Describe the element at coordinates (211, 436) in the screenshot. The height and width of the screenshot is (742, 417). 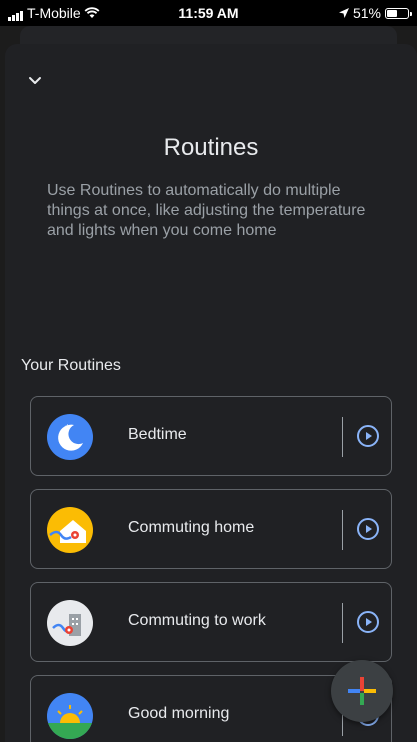
I see `routine-card-bedtime: + + Bedtime` at that location.